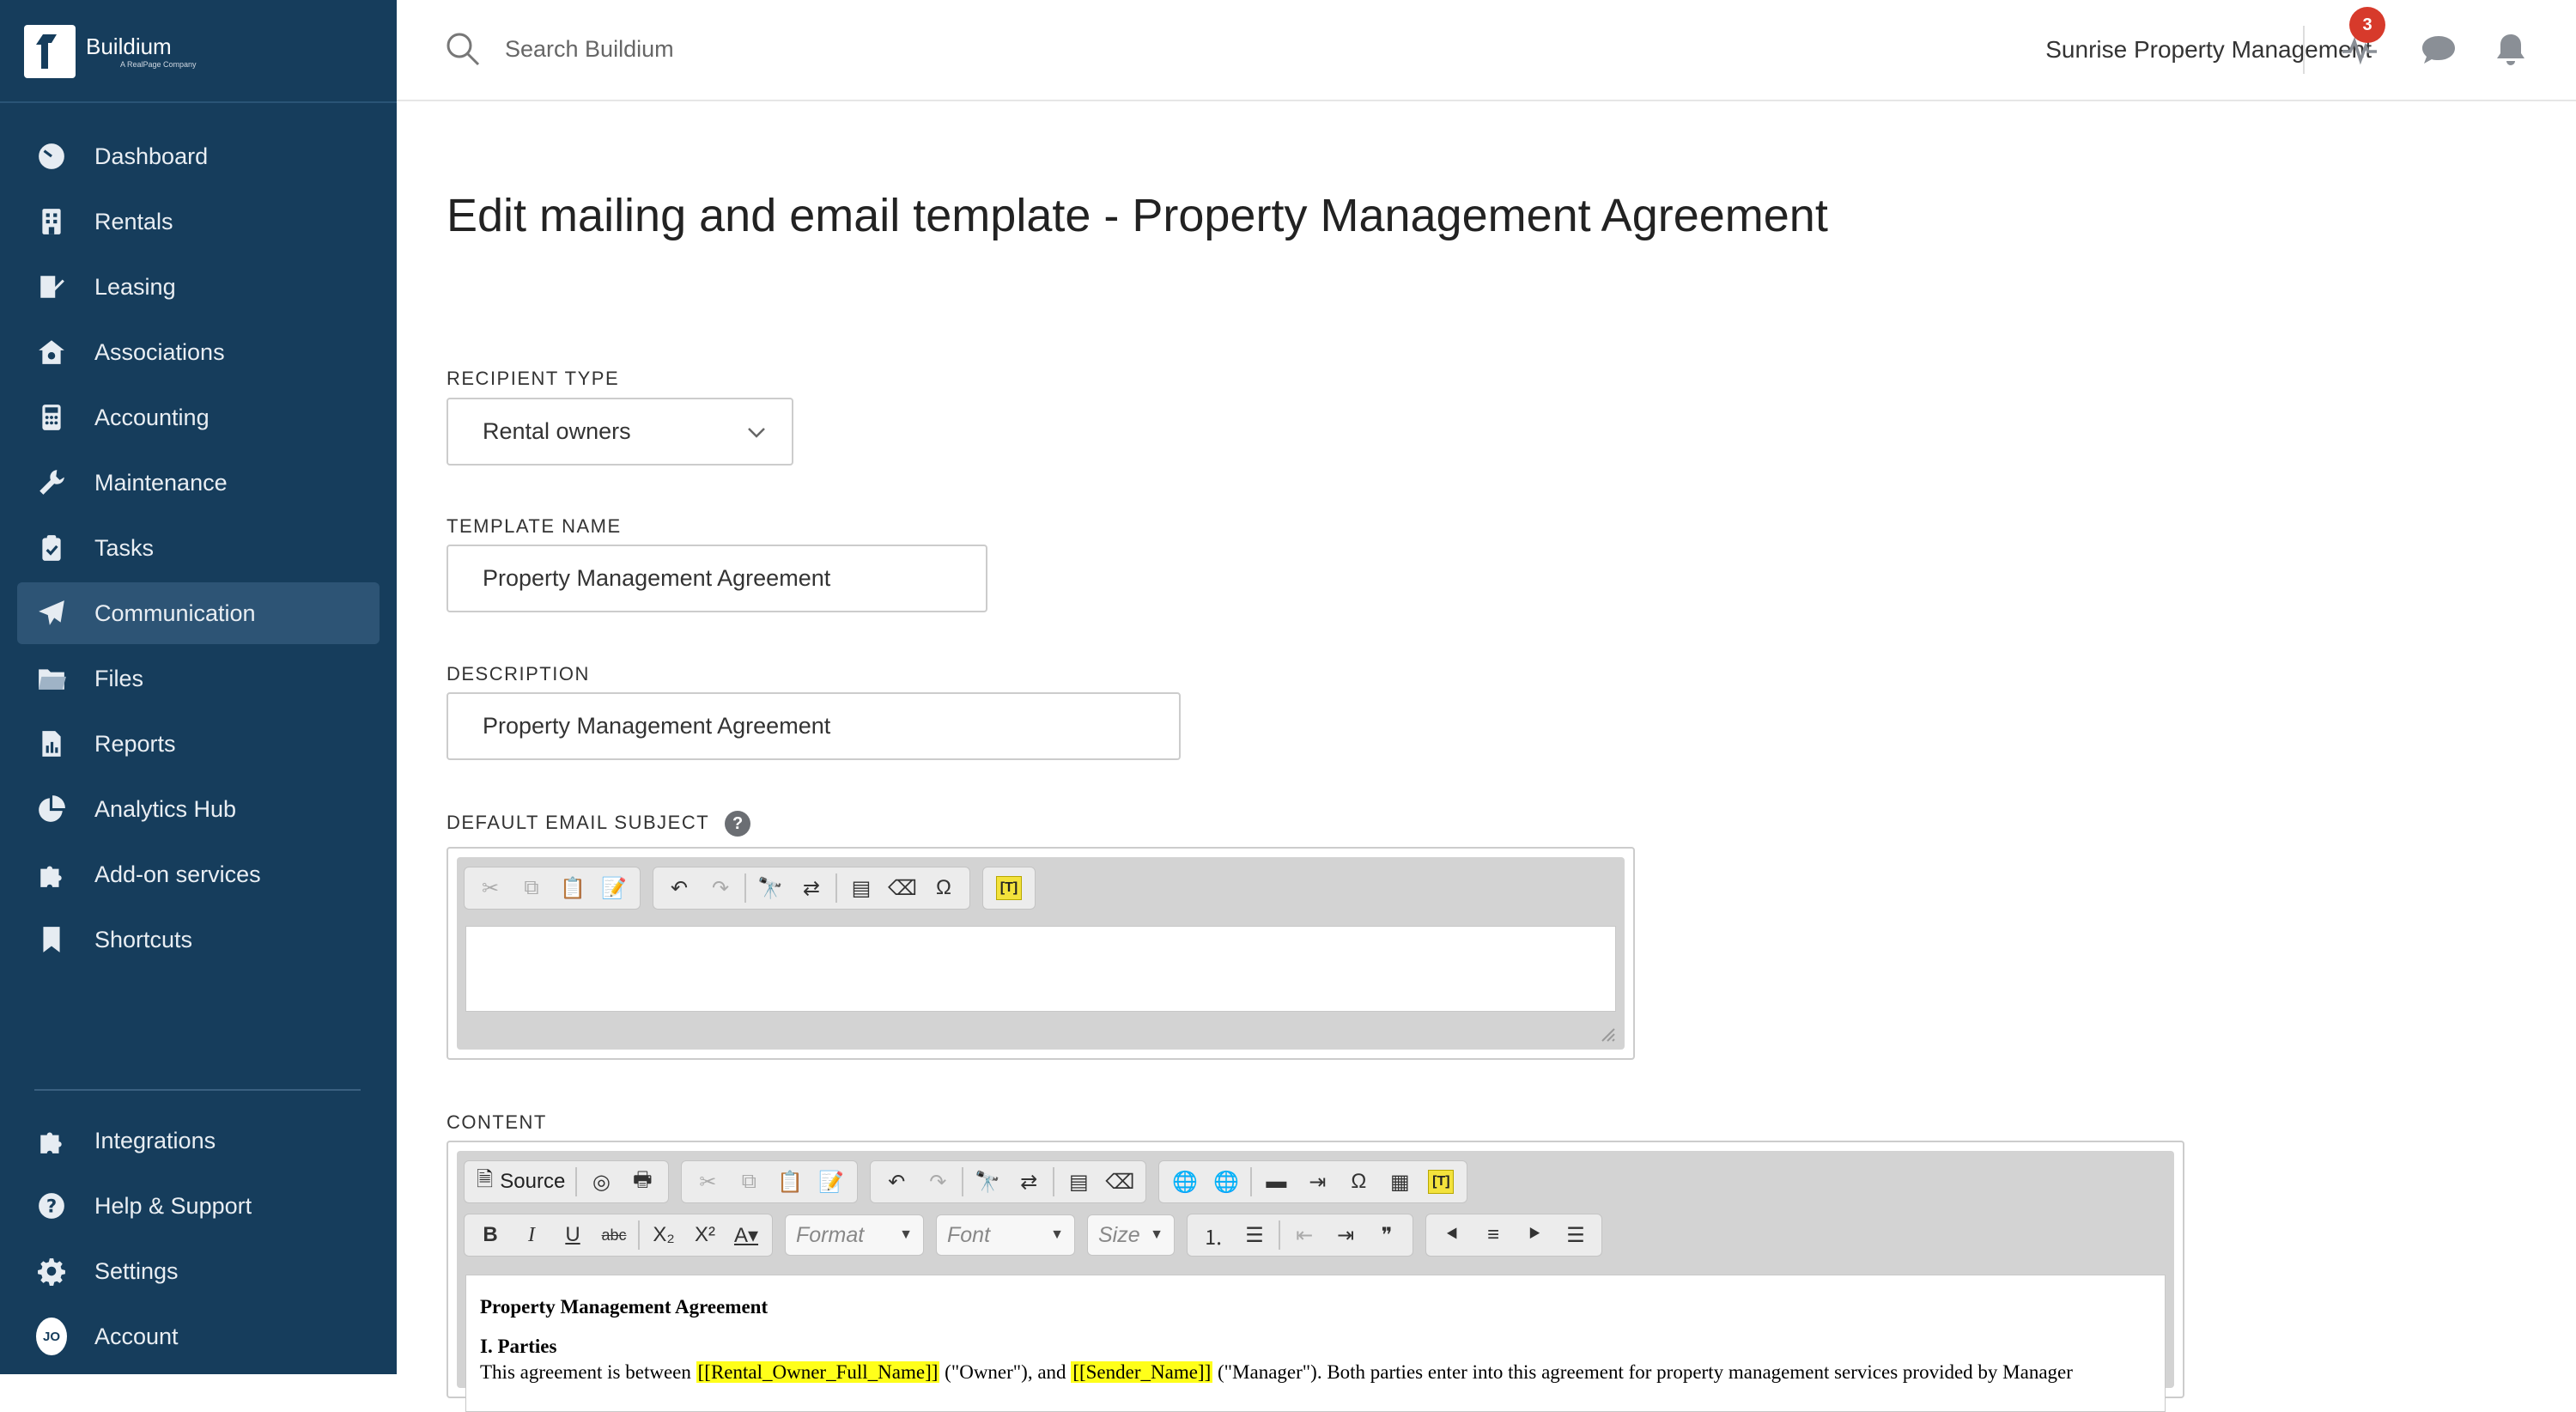 The height and width of the screenshot is (1412, 2576). I want to click on help-icon: ?, so click(738, 824).